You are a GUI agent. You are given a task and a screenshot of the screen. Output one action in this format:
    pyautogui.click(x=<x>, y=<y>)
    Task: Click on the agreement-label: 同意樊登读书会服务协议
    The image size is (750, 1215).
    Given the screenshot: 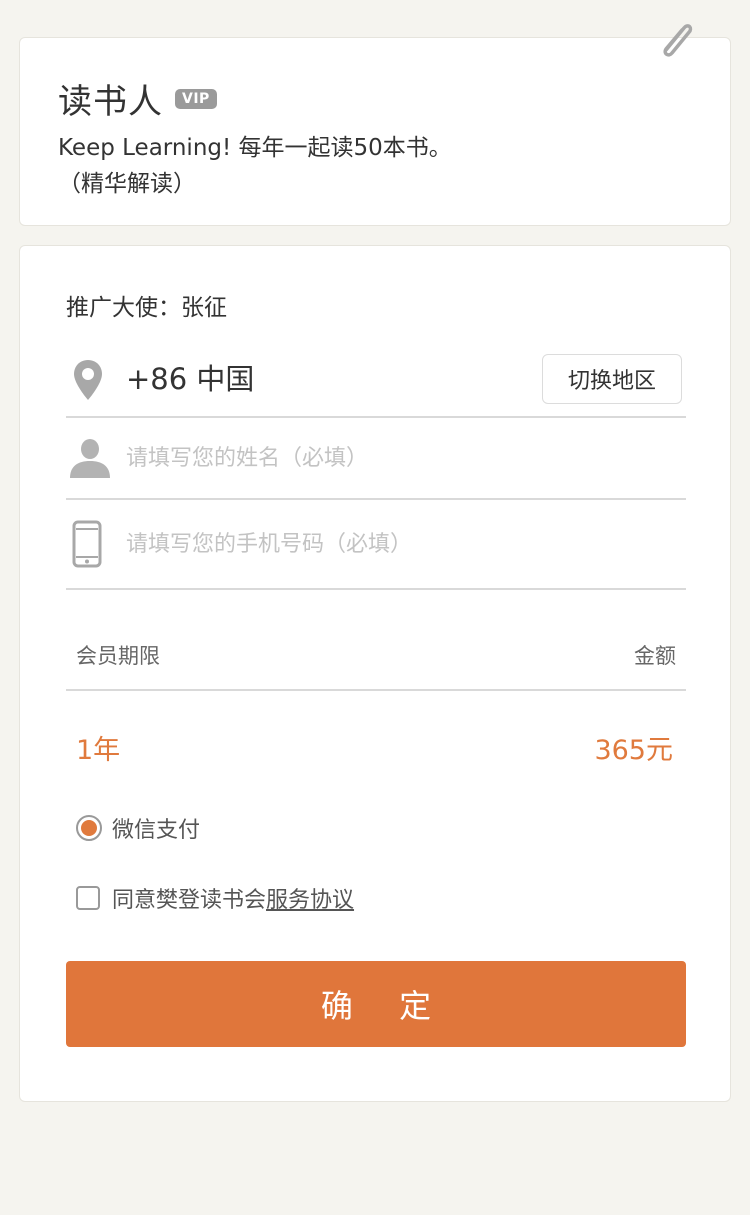 What is the action you would take?
    pyautogui.click(x=233, y=898)
    